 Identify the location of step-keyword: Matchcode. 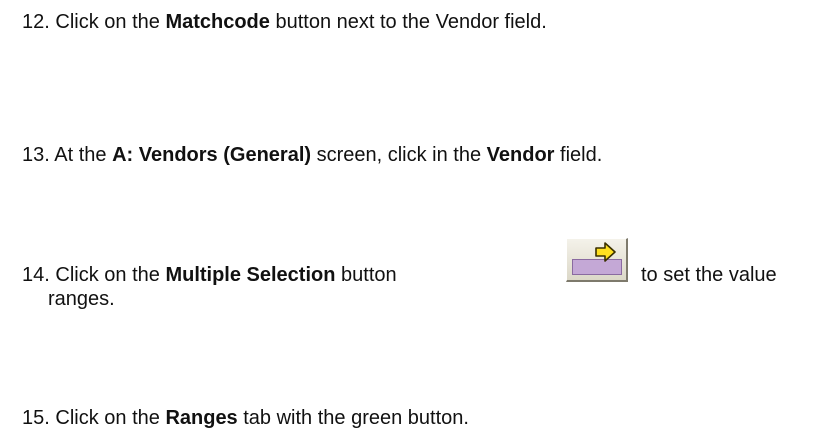
(217, 22).